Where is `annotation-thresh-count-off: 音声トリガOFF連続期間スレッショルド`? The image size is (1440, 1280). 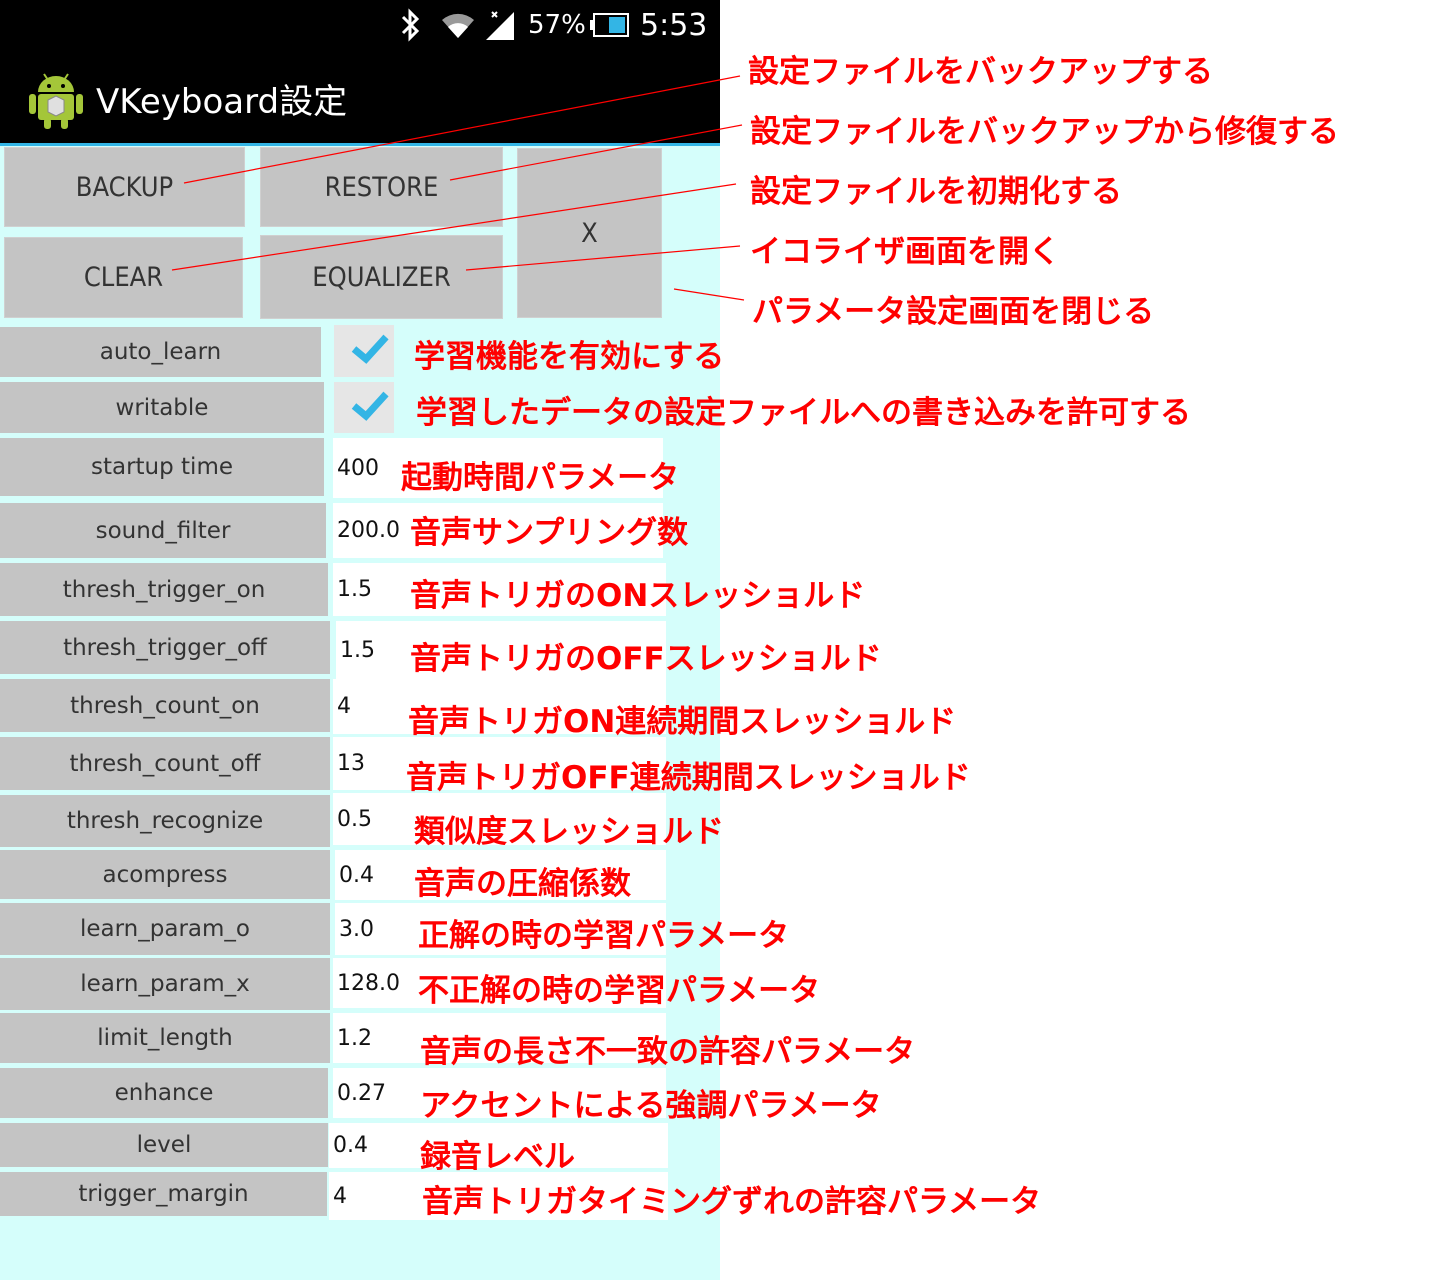 annotation-thresh-count-off: 音声トリガOFF連続期間スレッショルド is located at coordinates (688, 778).